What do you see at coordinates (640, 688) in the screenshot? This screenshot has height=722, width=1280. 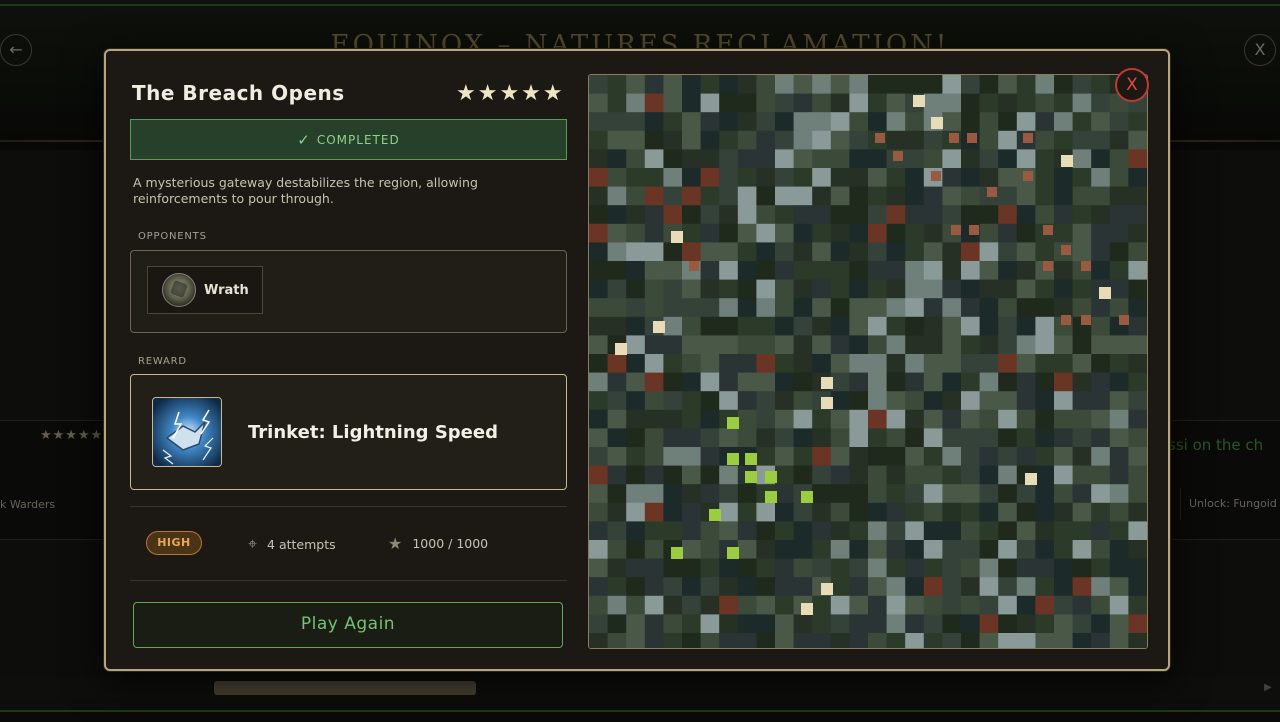 I see `horizontal-scrollbar` at bounding box center [640, 688].